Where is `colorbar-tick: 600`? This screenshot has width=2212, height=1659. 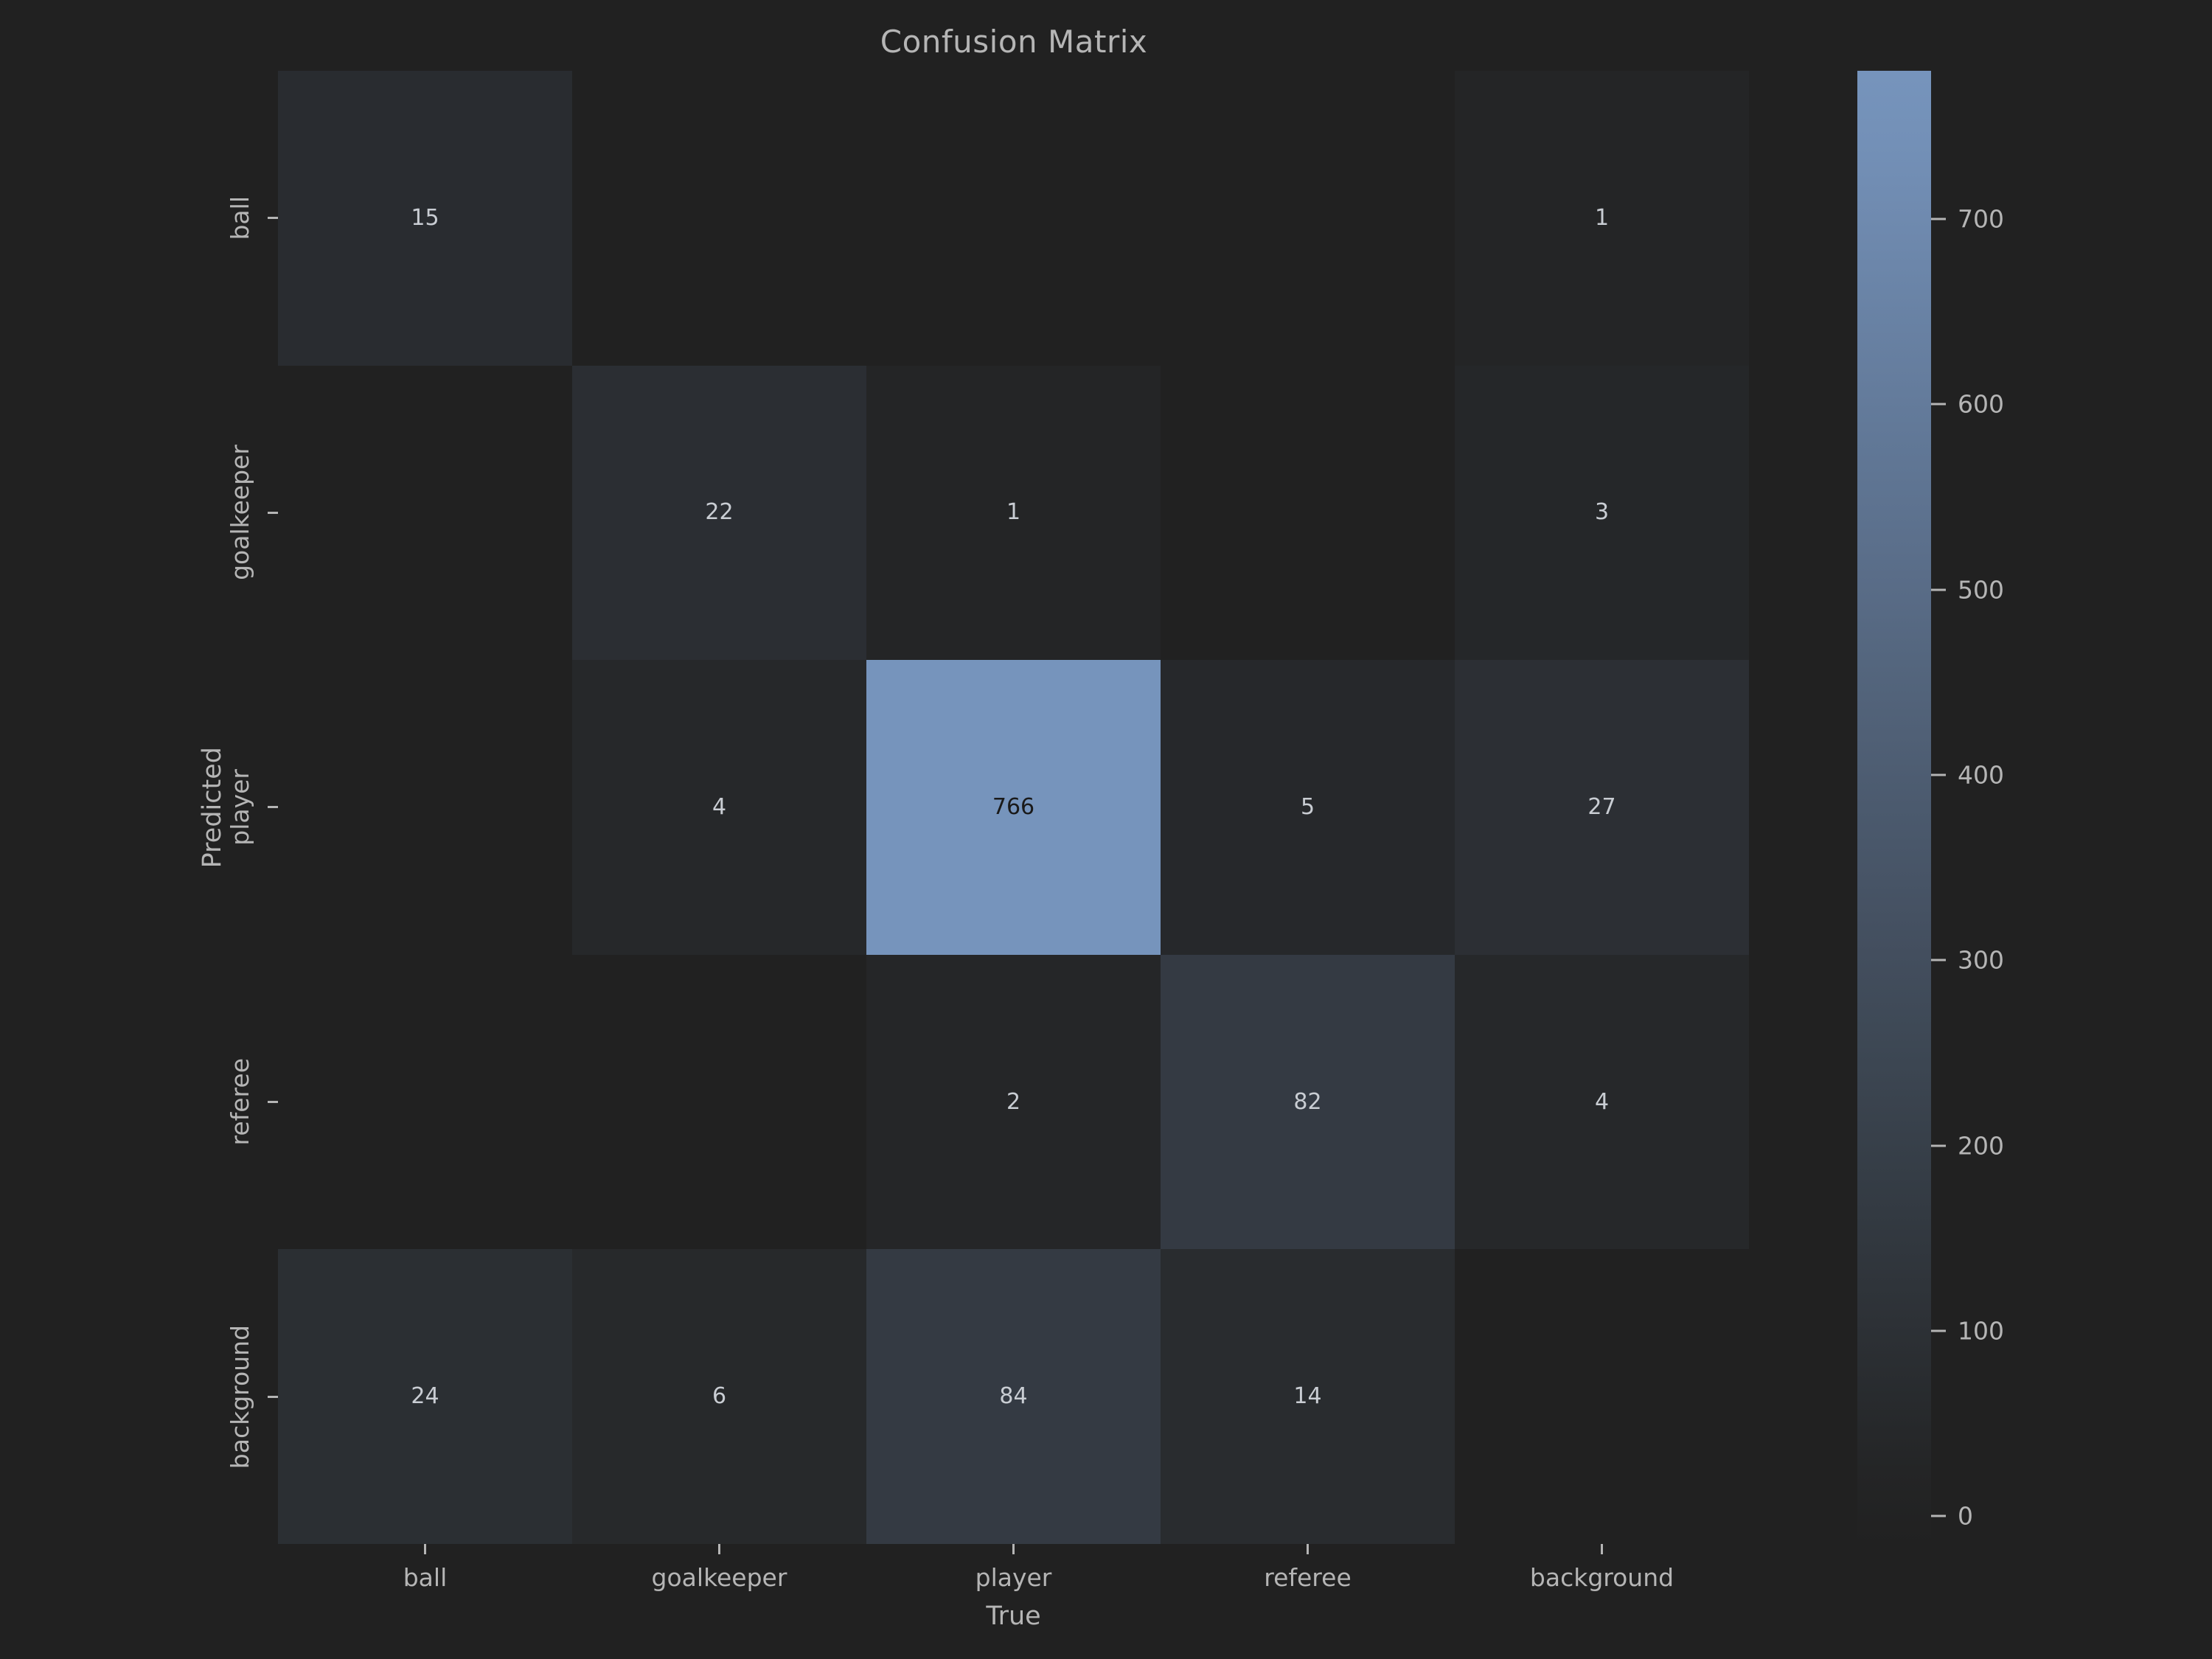 colorbar-tick: 600 is located at coordinates (1967, 404).